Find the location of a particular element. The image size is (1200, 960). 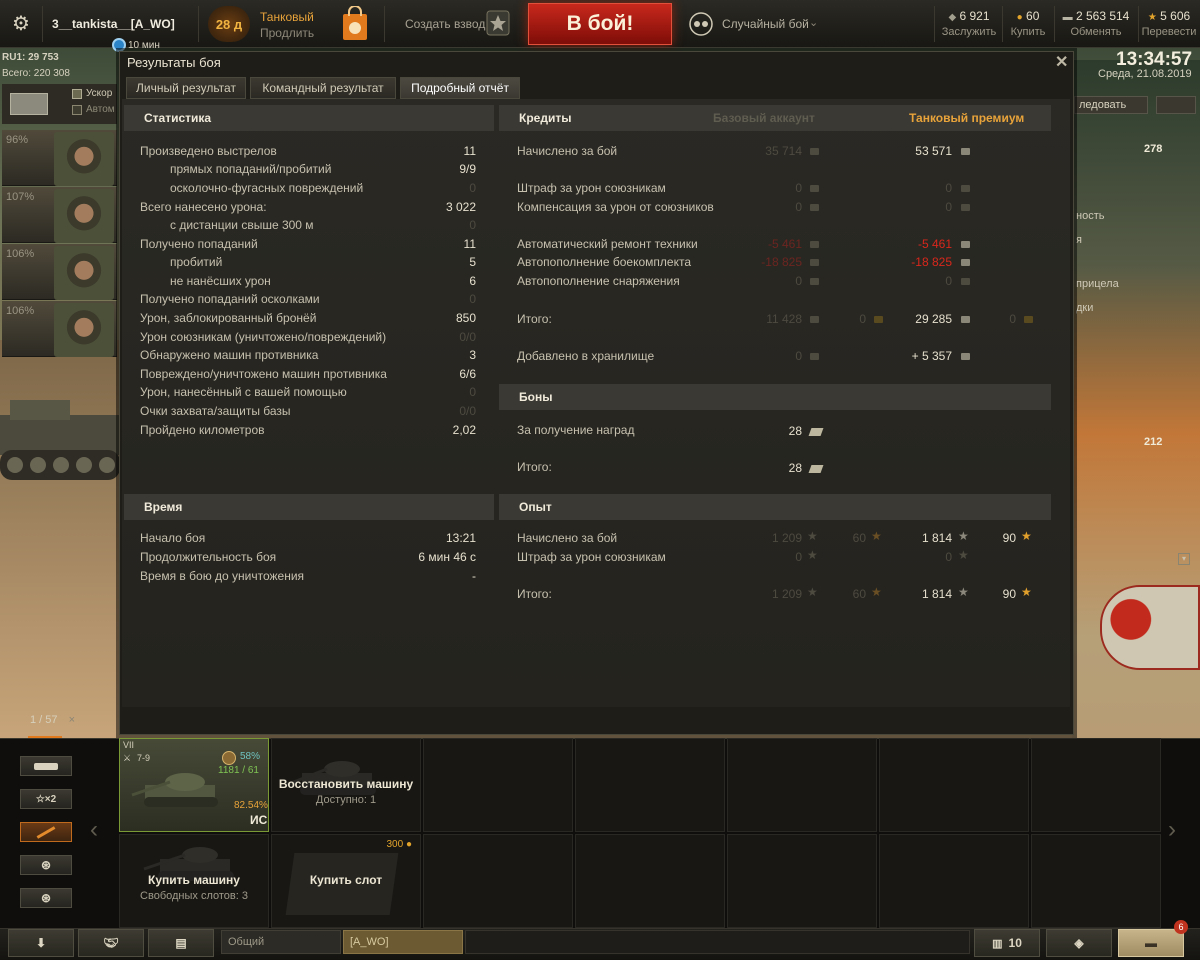

carousel-count-value: 1 / 57 is located at coordinates (44, 720).